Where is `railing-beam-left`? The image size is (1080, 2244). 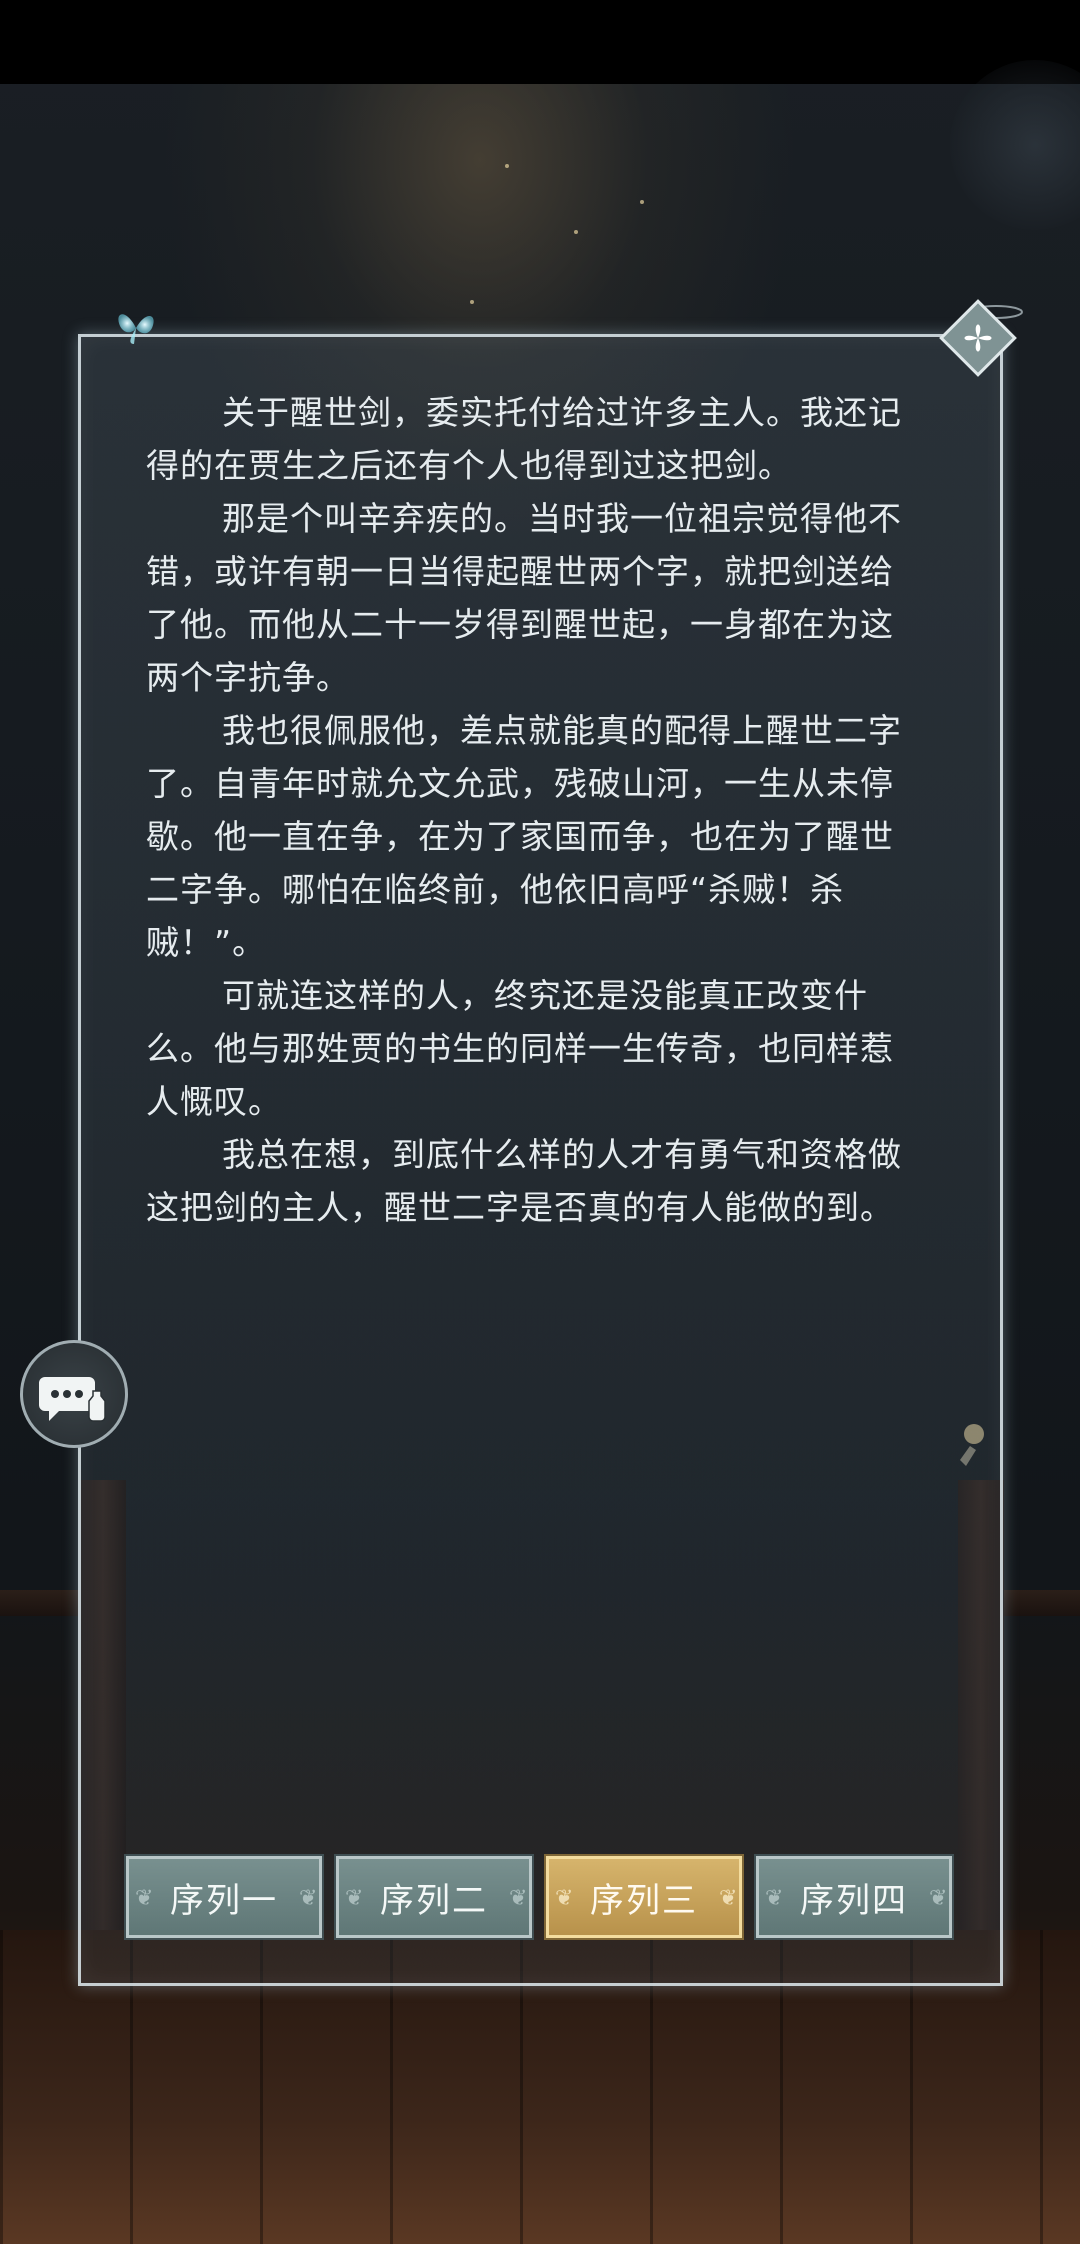 railing-beam-left is located at coordinates (40, 1603).